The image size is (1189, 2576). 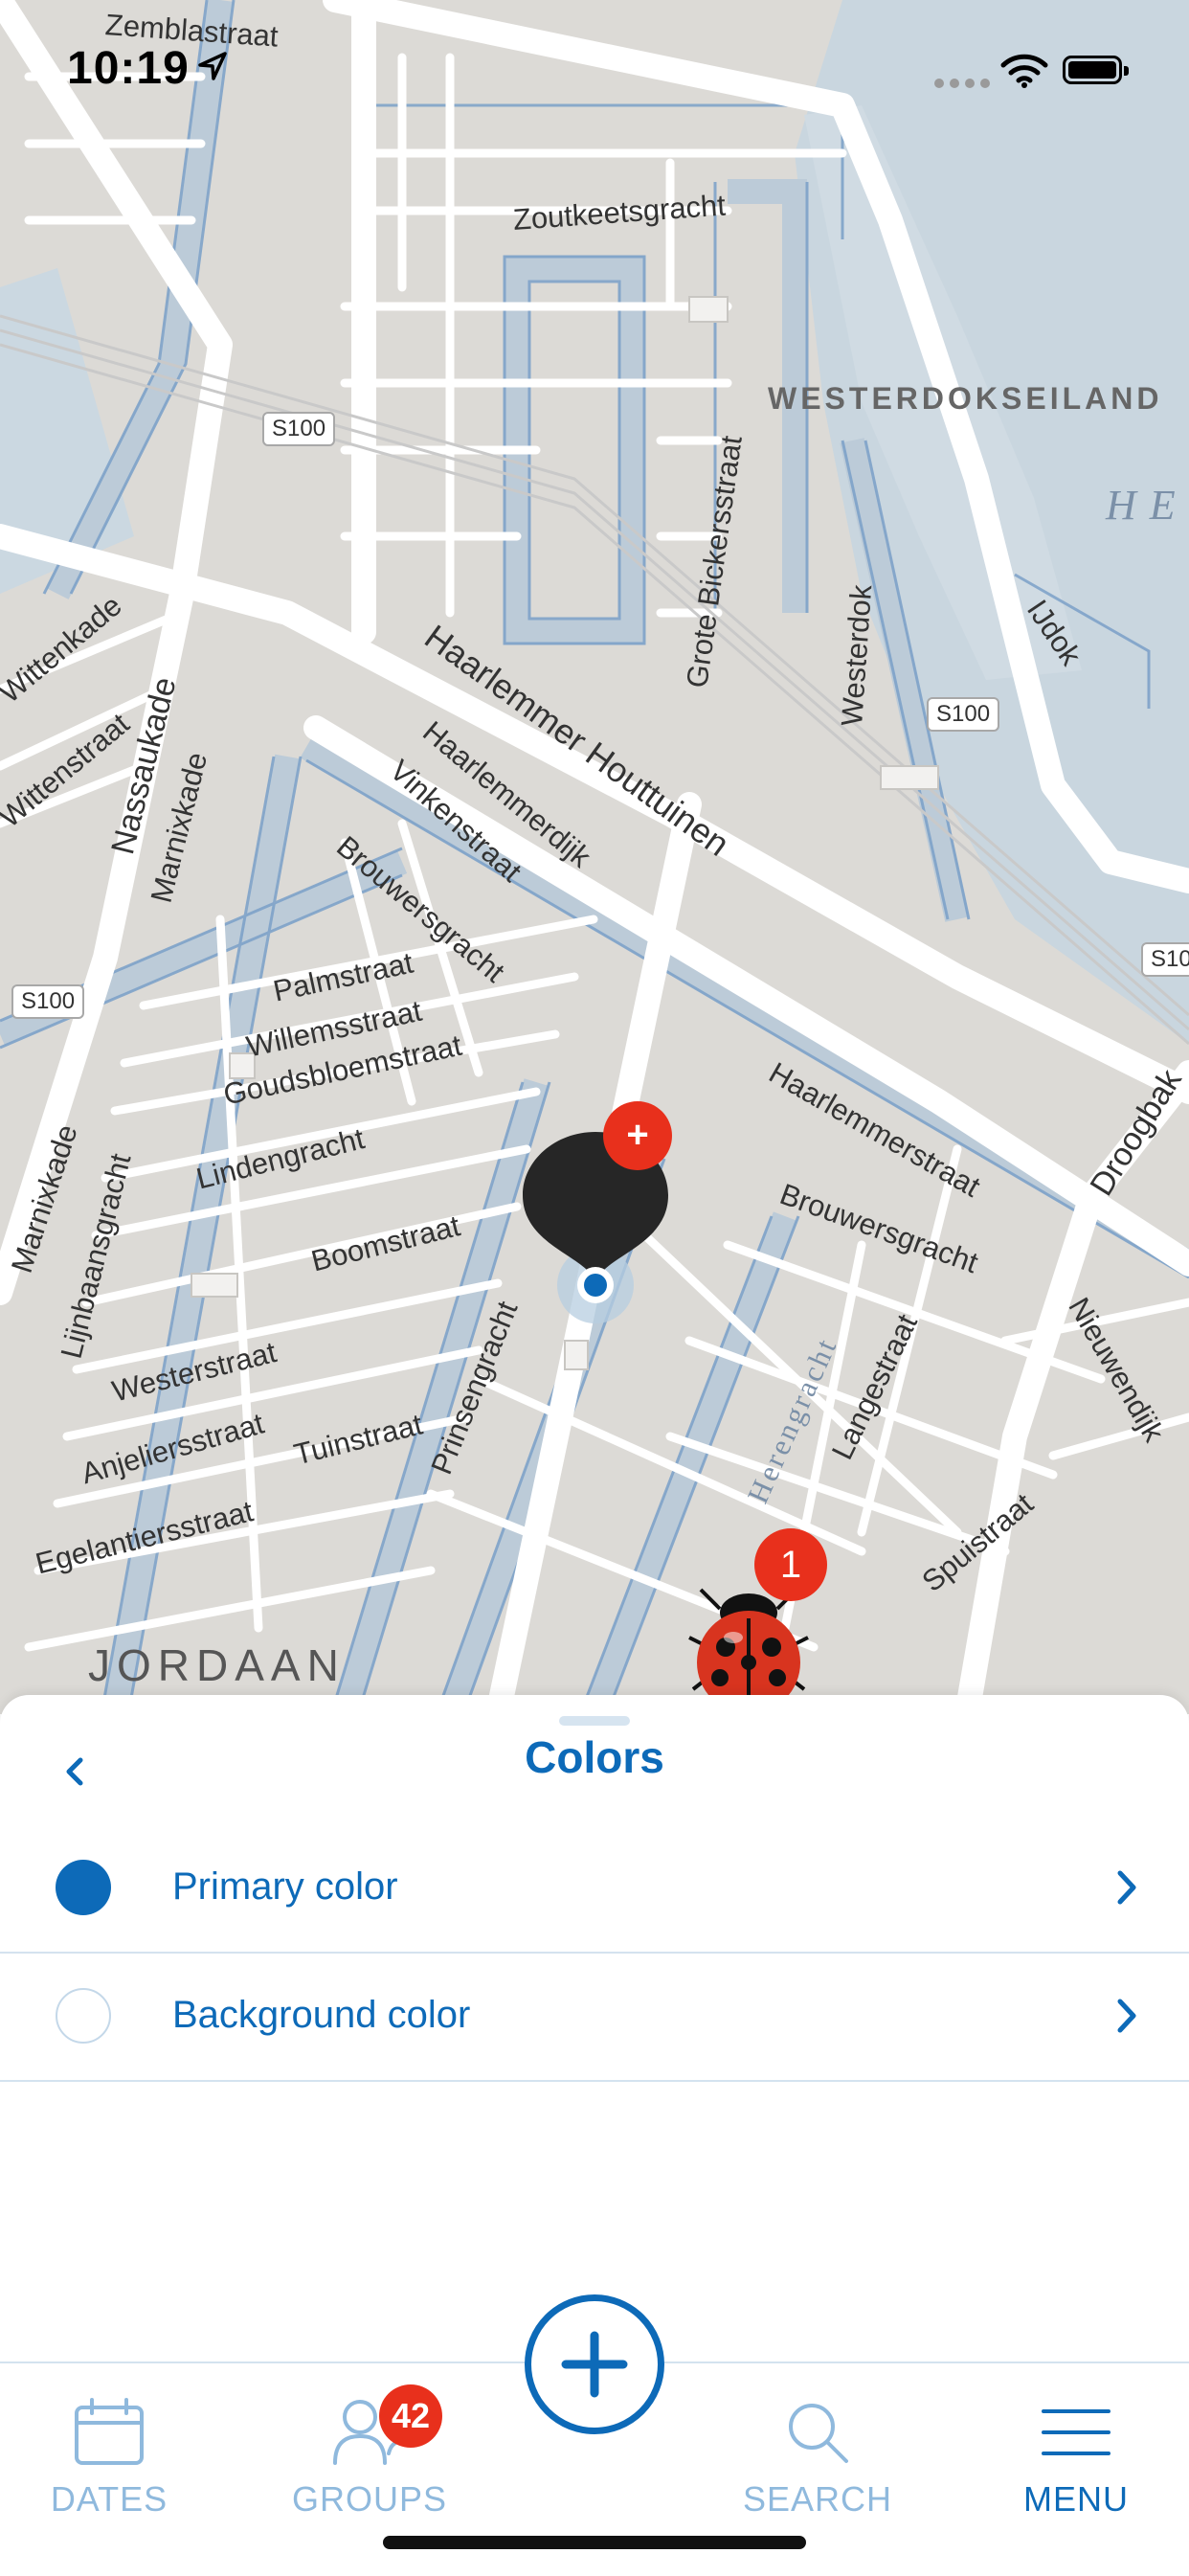 I want to click on signal-icon, so click(x=962, y=83).